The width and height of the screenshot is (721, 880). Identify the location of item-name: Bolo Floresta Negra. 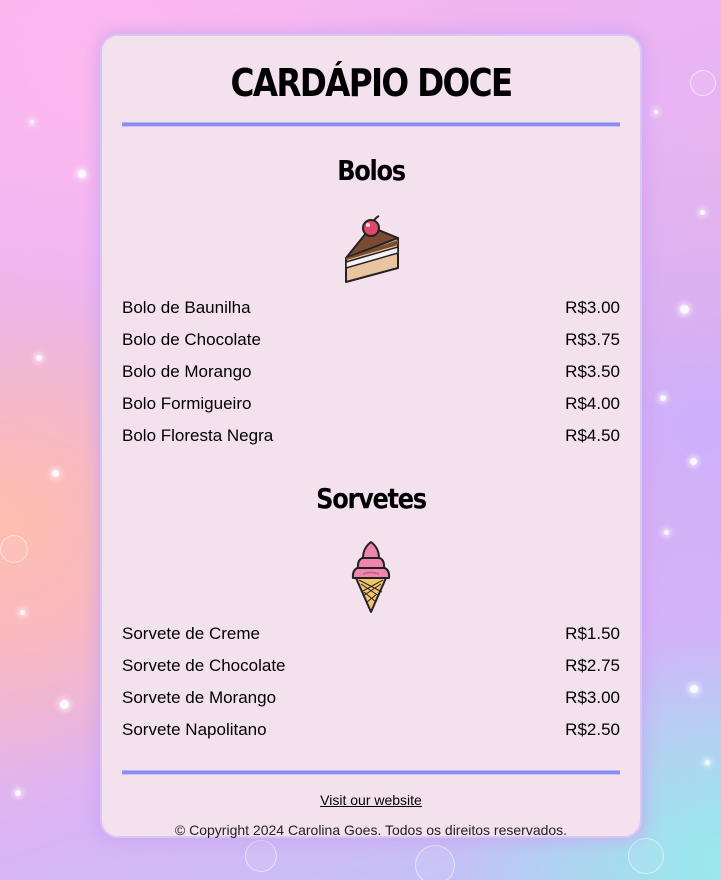
(198, 435).